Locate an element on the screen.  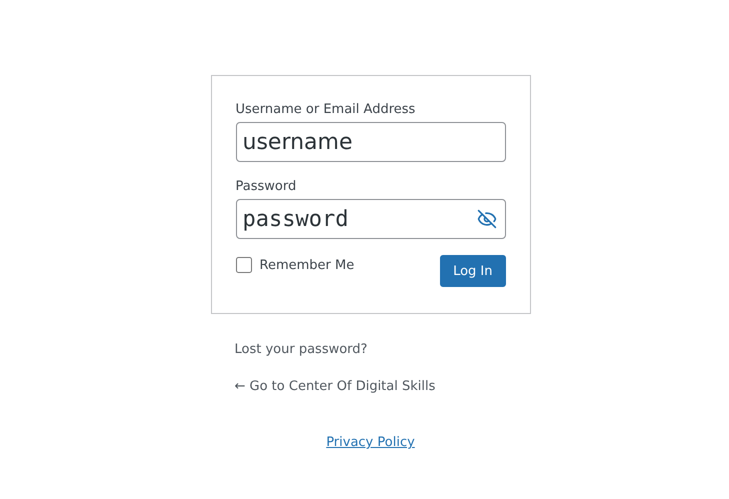
nav-link: ← Go to Center Of Digital Skills is located at coordinates (335, 386).